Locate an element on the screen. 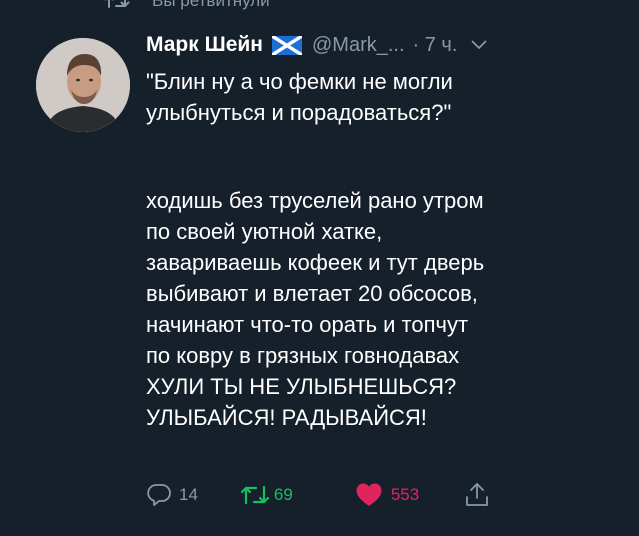  heart-icon is located at coordinates (369, 495).